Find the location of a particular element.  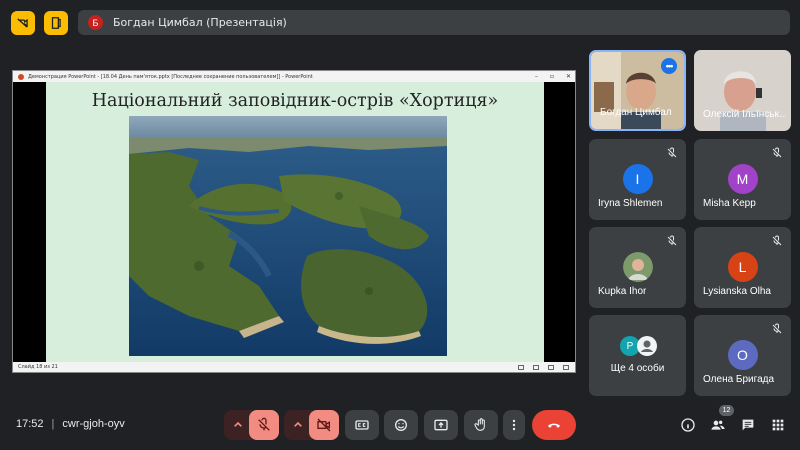

avatar-group: P is located at coordinates (640, 346).